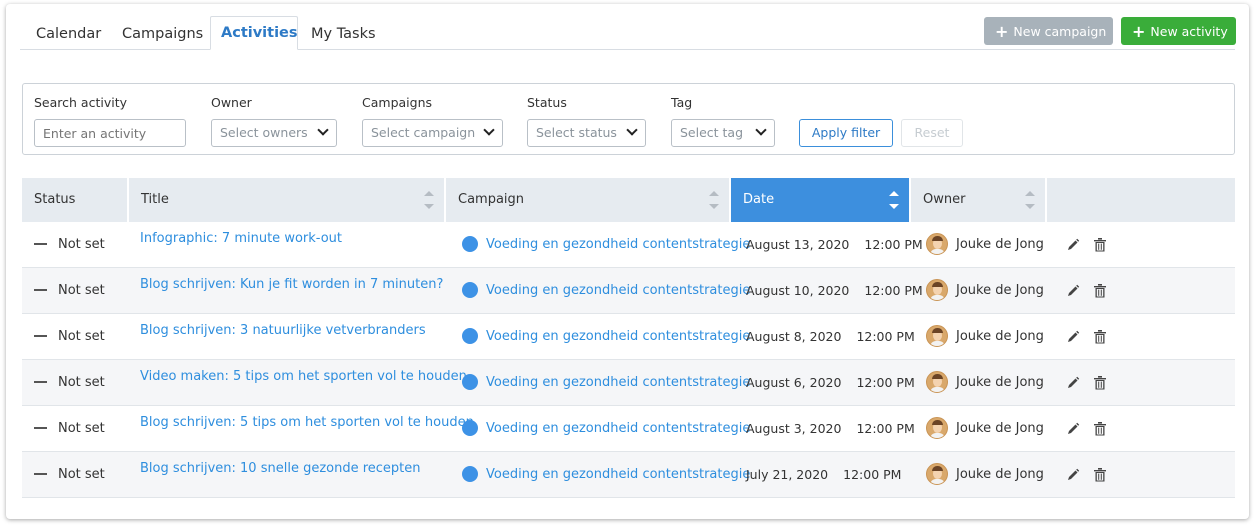 This screenshot has height=530, width=1256. I want to click on activity-title-link: Infographic: 7 minute work-out, so click(241, 239).